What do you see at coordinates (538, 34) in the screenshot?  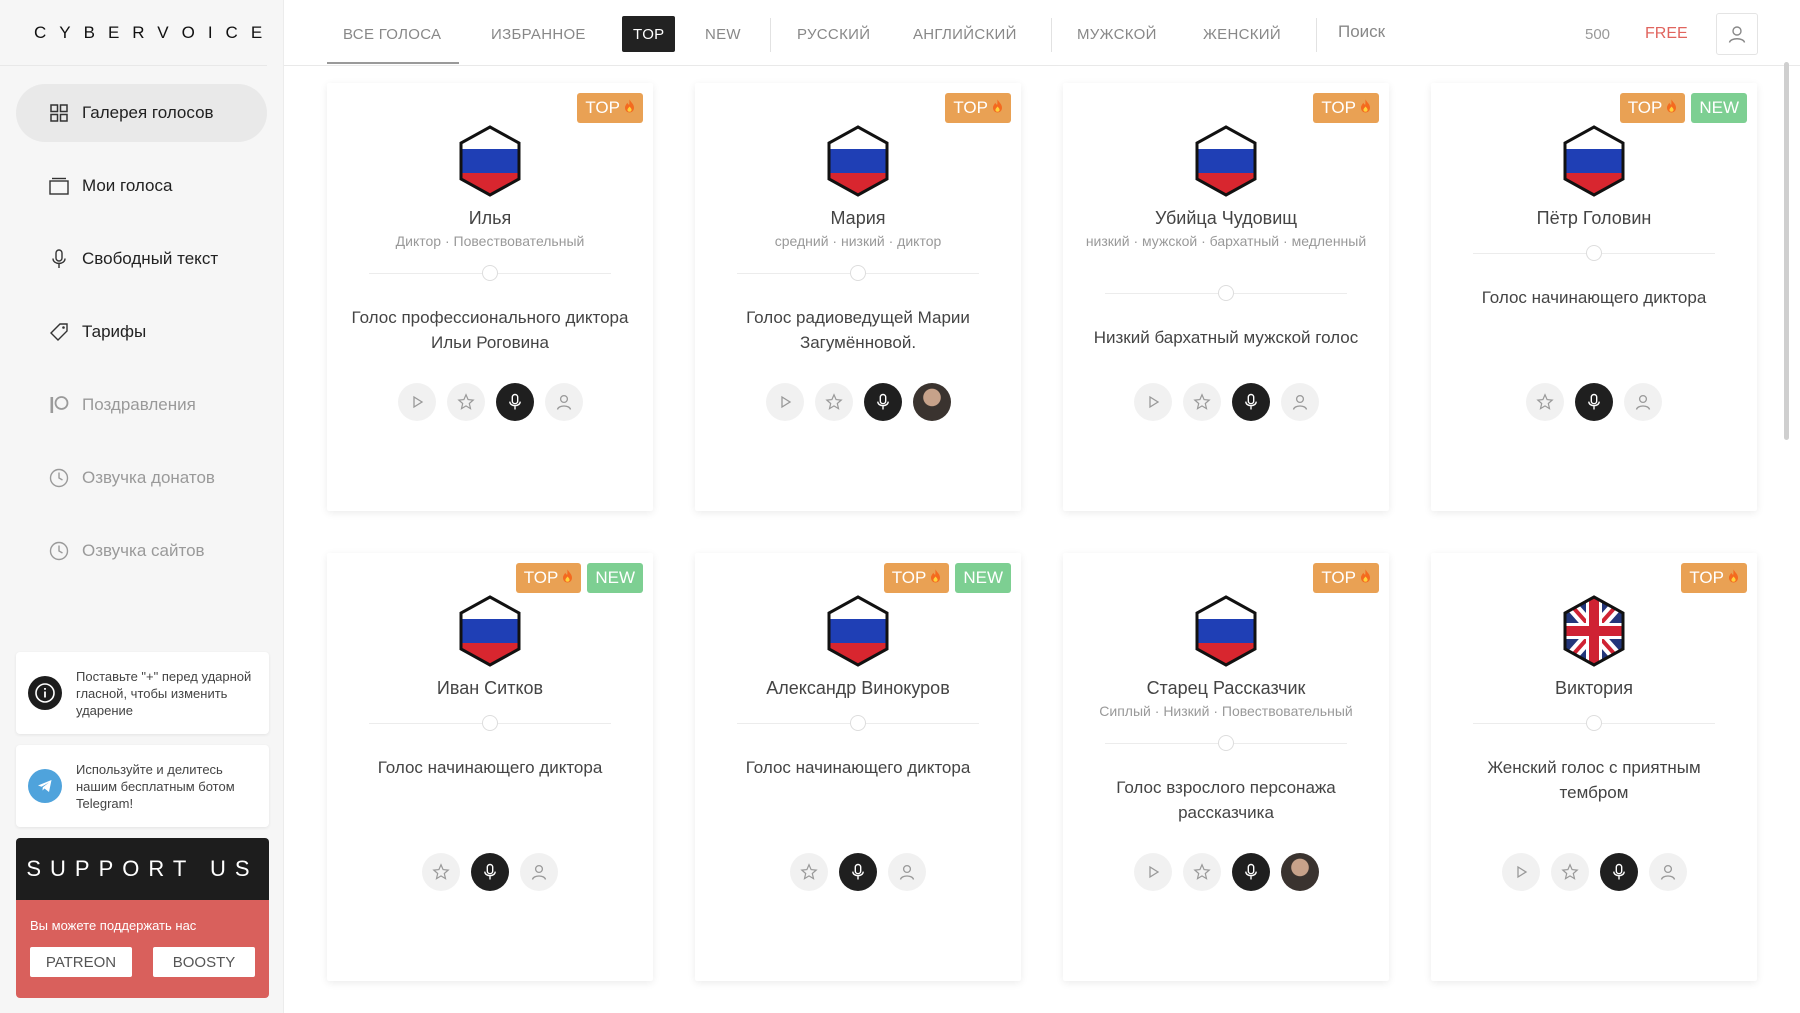 I see `tab-favorites: ИЗБРАННОЕ` at bounding box center [538, 34].